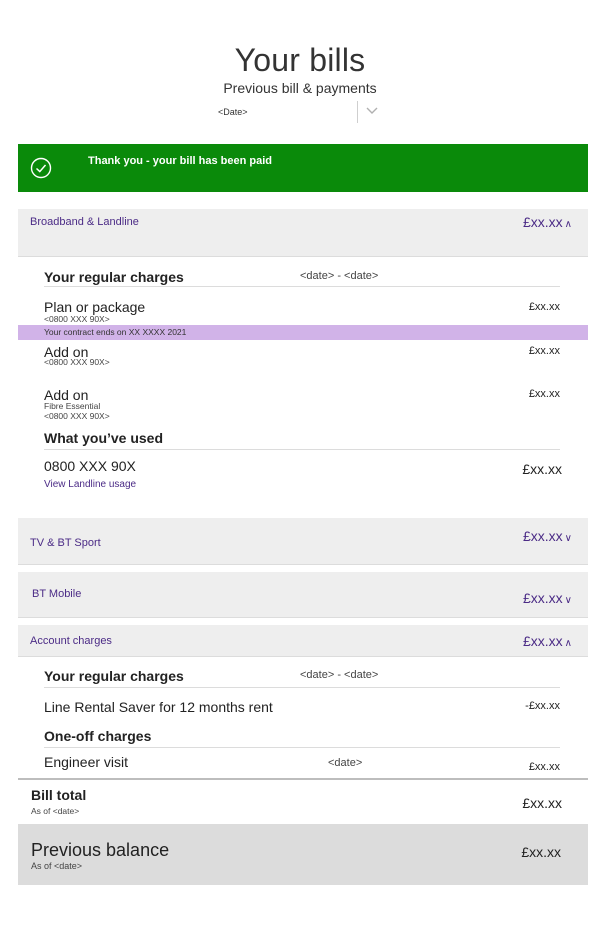 This screenshot has width=600, height=927. I want to click on contract-end-note: Your contract ends on XX XXXX 2021, so click(303, 332).